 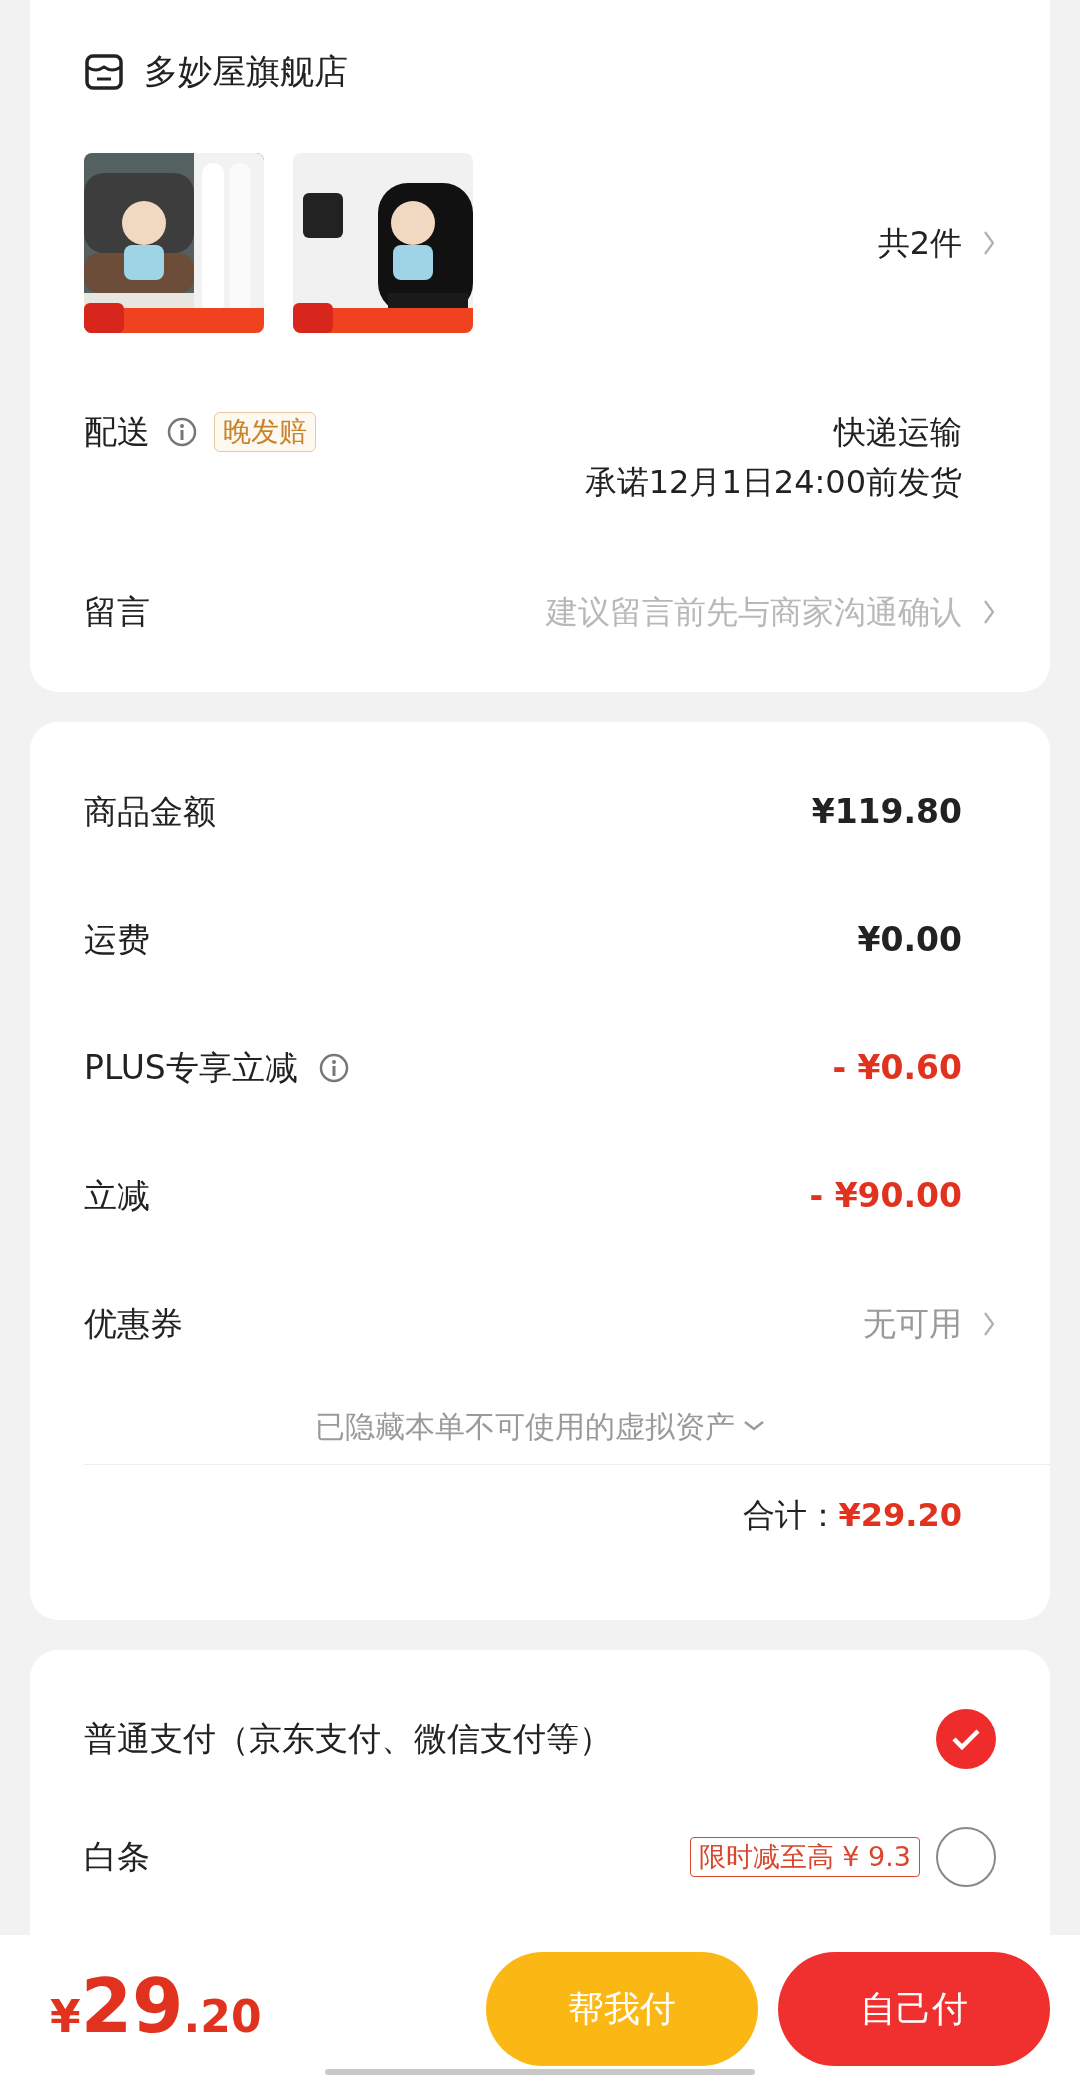 What do you see at coordinates (900, 1515) in the screenshot?
I see `total-value: ¥29.20` at bounding box center [900, 1515].